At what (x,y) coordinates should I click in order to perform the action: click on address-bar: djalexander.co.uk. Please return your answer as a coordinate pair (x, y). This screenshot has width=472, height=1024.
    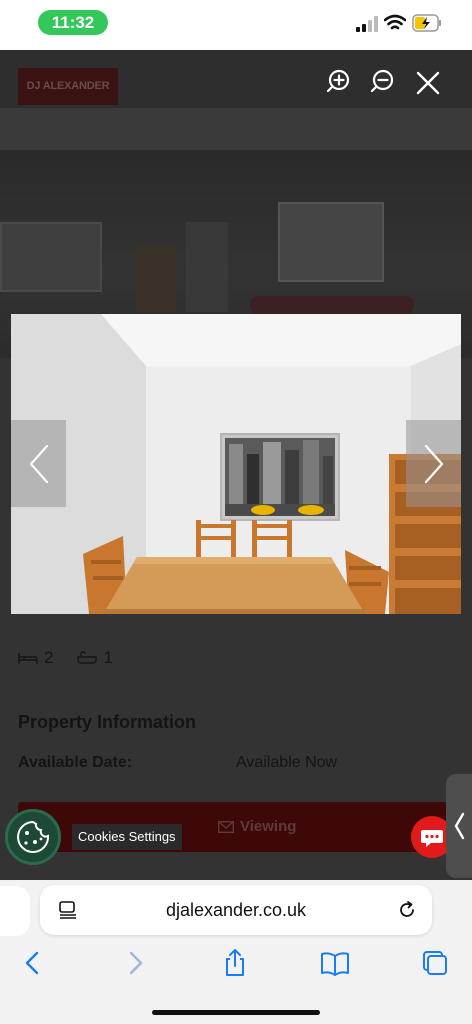
    Looking at the image, I should click on (236, 910).